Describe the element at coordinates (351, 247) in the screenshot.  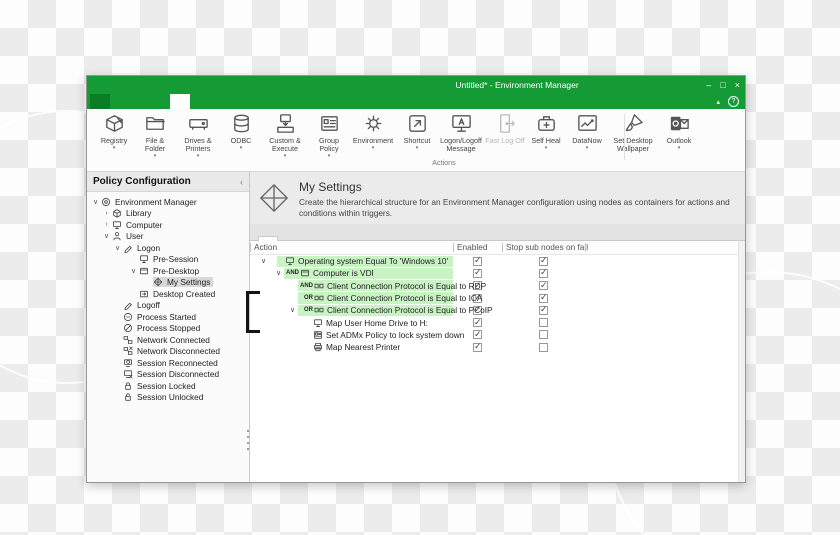
I see `column-header-action: Action` at that location.